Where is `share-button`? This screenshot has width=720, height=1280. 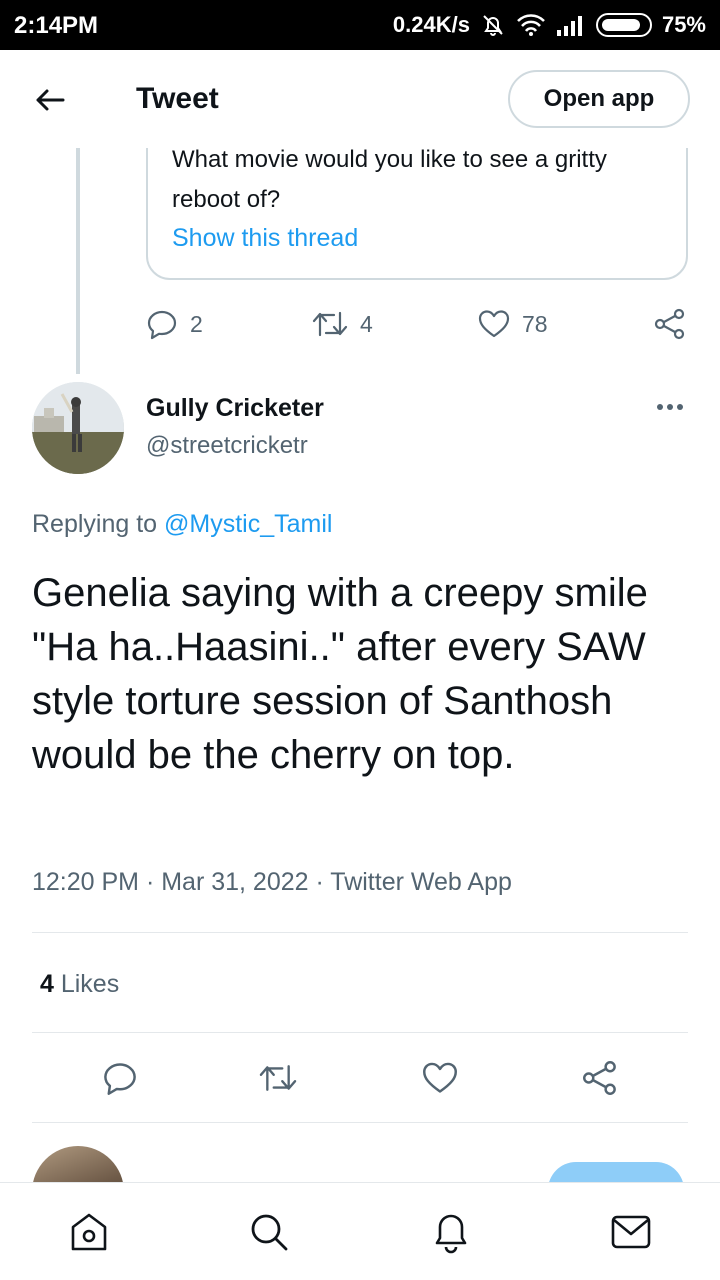
share-button is located at coordinates (600, 1078).